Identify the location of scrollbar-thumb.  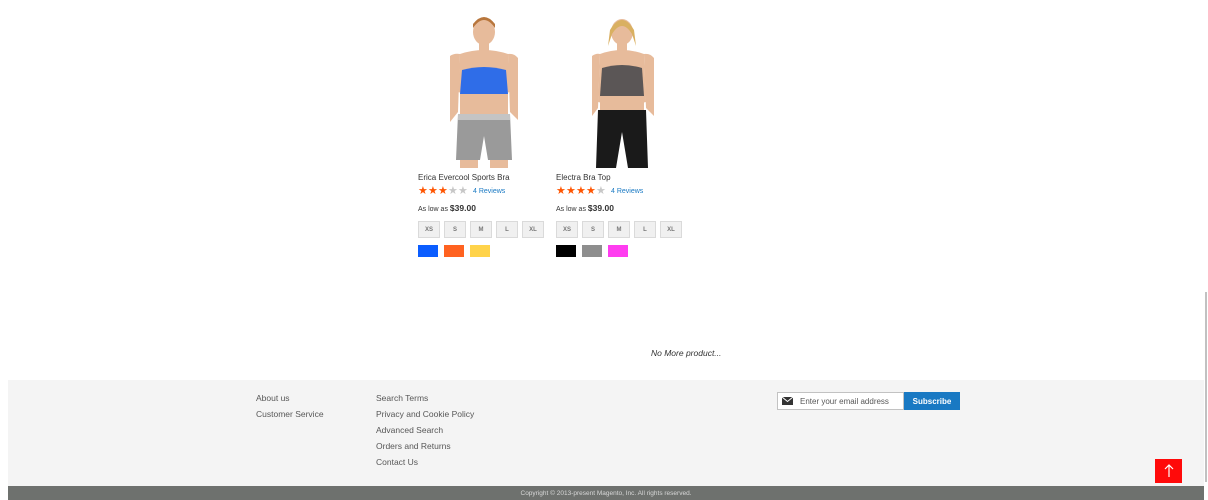
(1206, 387).